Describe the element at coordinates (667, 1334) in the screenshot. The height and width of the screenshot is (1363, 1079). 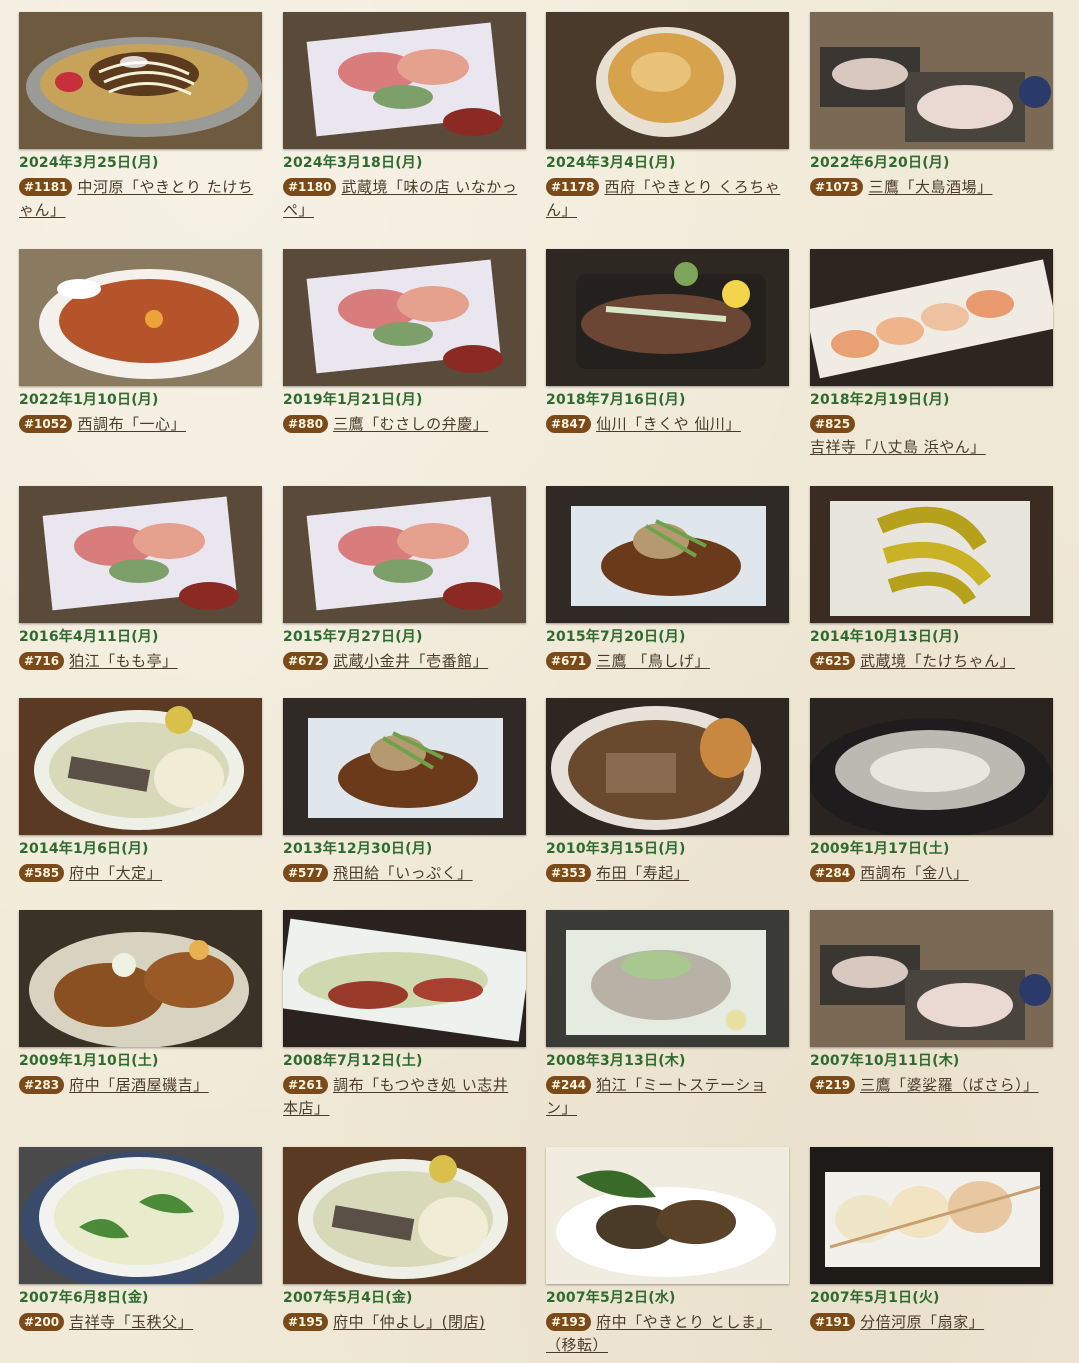
I see `episode-info: #193 府中「やきとり としま」（移転）` at that location.